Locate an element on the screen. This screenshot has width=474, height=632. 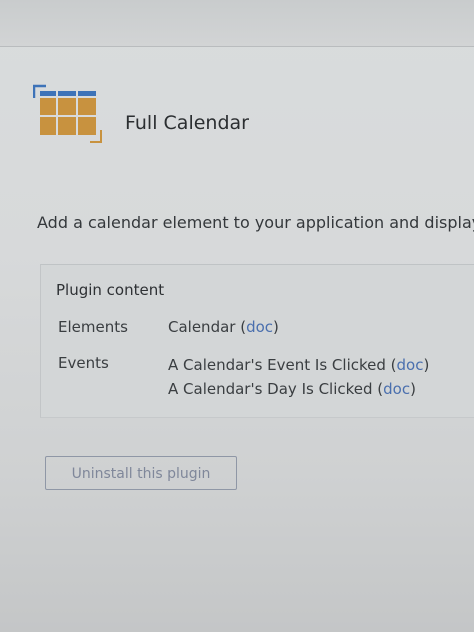
event-item-day-clicked: A Calendar's Day Is Clicked (doc) is located at coordinates (292, 389).